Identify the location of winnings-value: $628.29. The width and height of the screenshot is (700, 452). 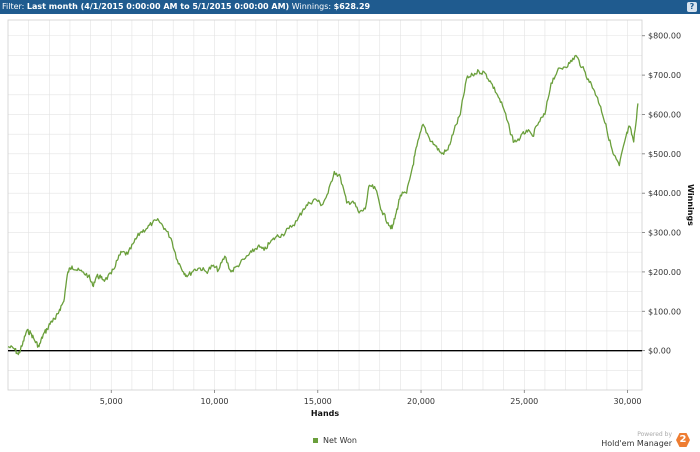
(352, 6).